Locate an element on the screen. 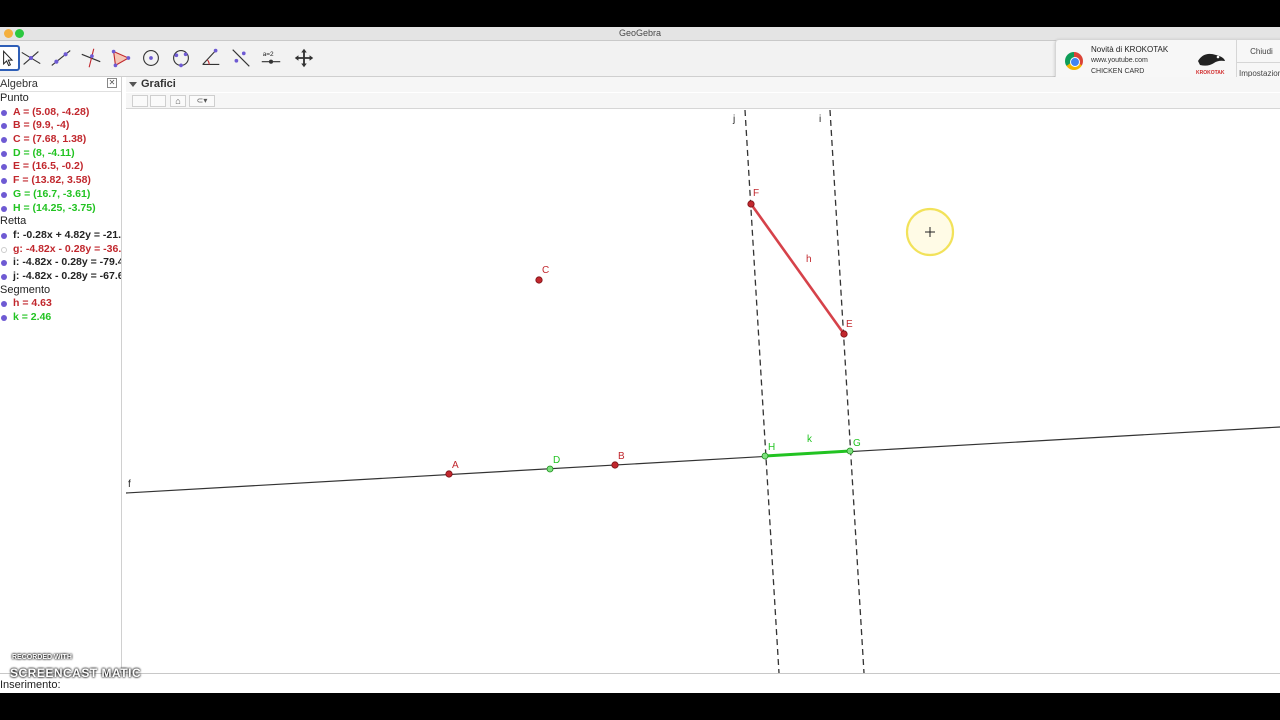 The width and height of the screenshot is (1280, 720). circle-tool is located at coordinates (151, 58).